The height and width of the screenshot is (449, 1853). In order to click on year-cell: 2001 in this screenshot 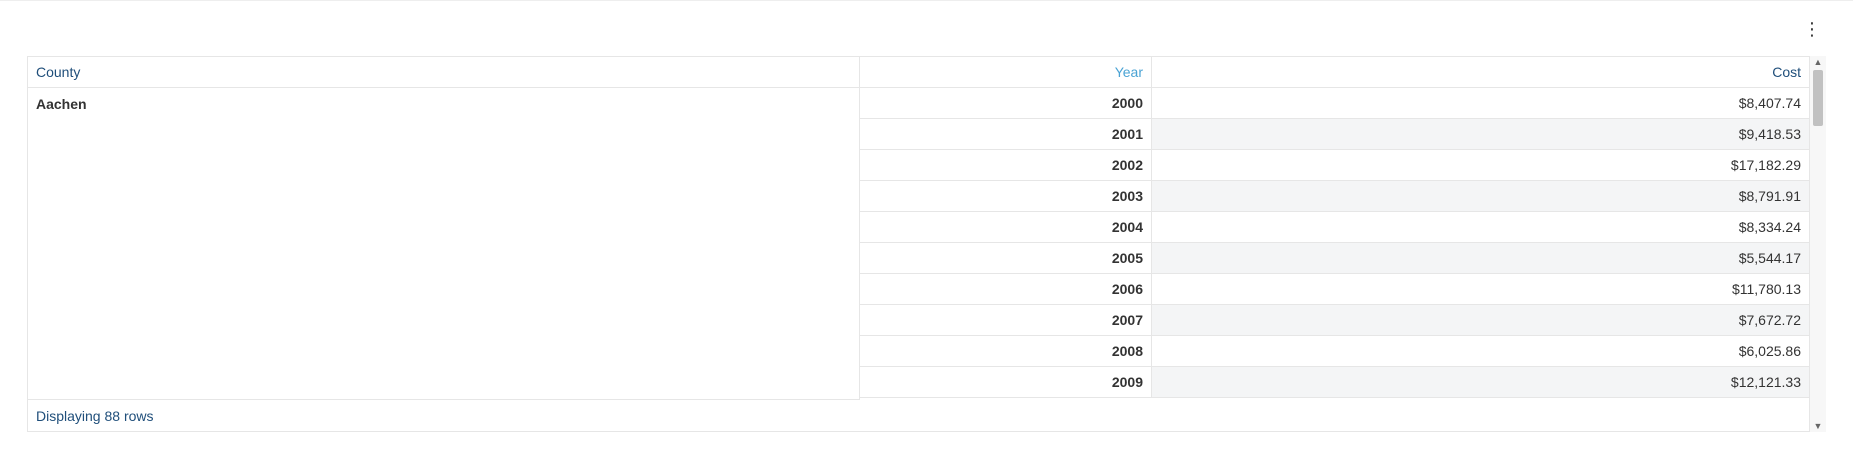, I will do `click(1006, 134)`.